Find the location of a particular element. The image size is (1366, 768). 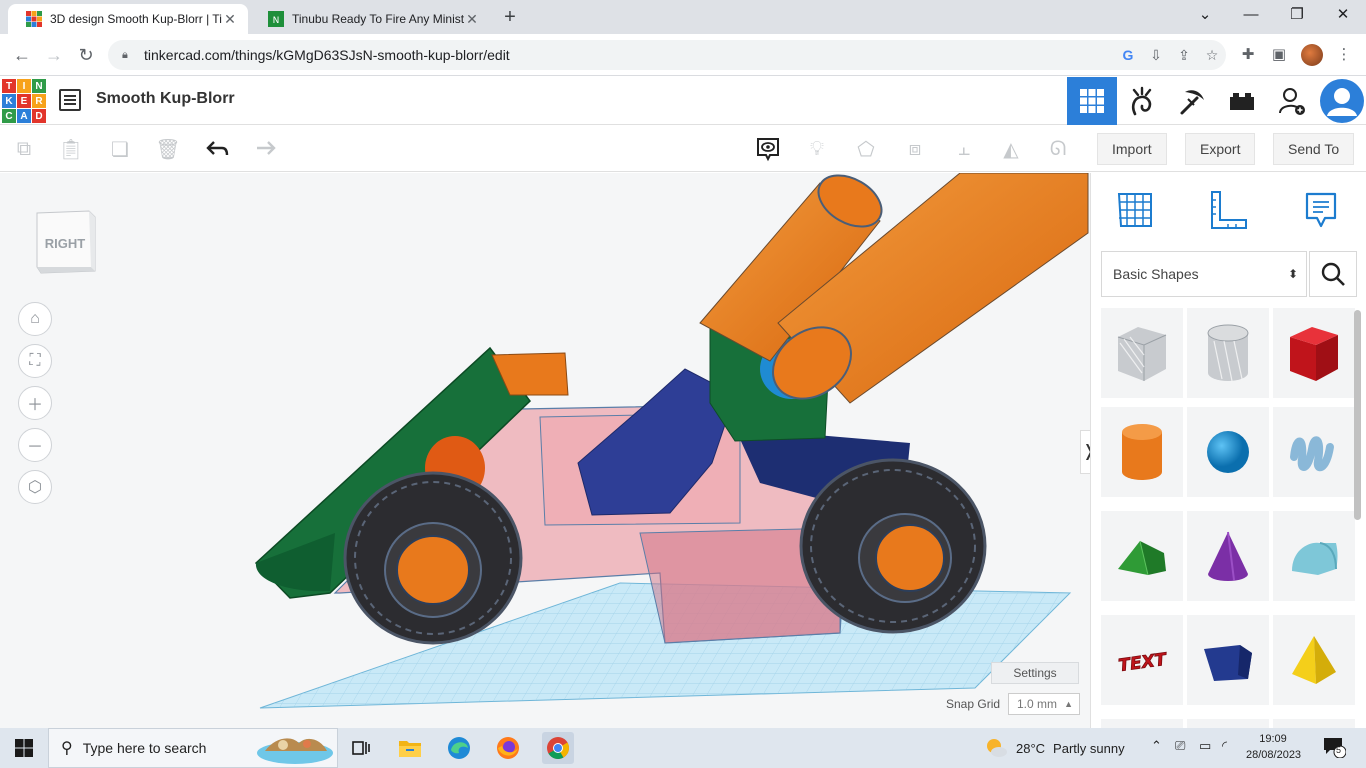

bricks-button is located at coordinates (1192, 101).